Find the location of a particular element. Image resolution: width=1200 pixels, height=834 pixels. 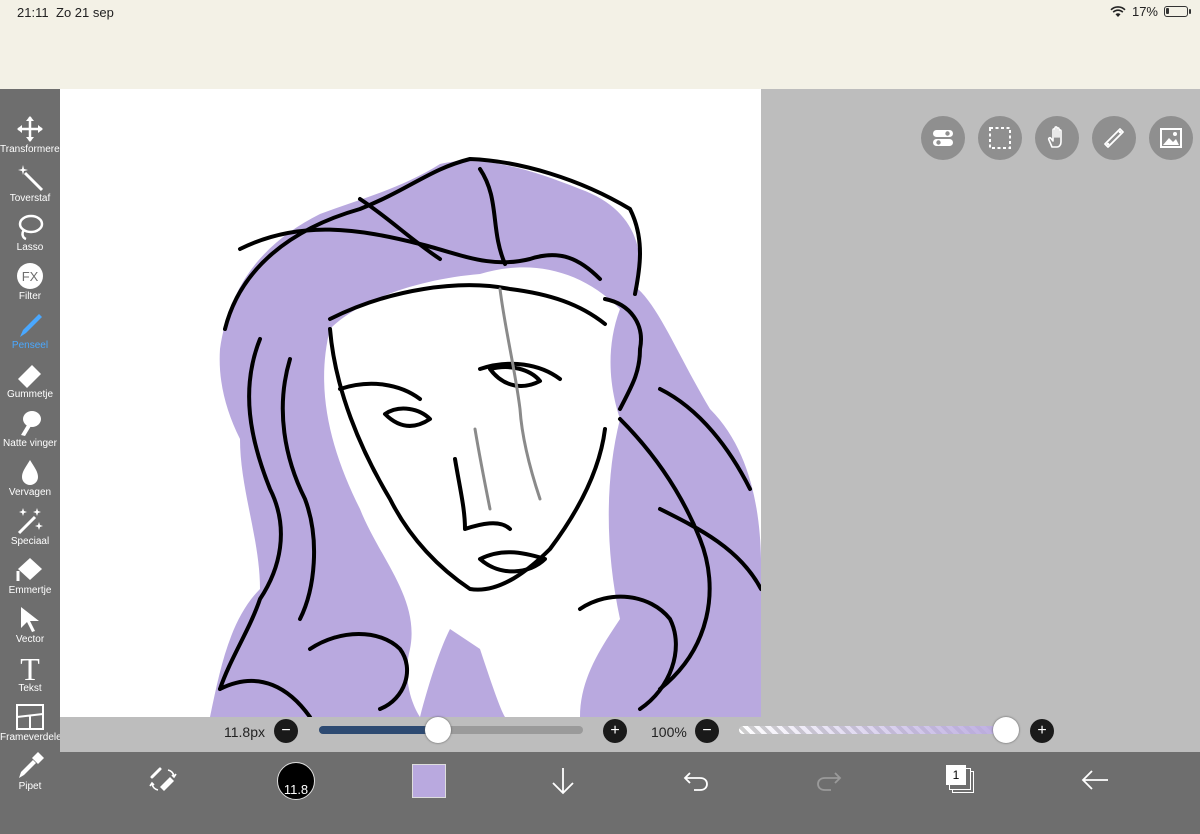

bottom-toolbar is located at coordinates (630, 793).